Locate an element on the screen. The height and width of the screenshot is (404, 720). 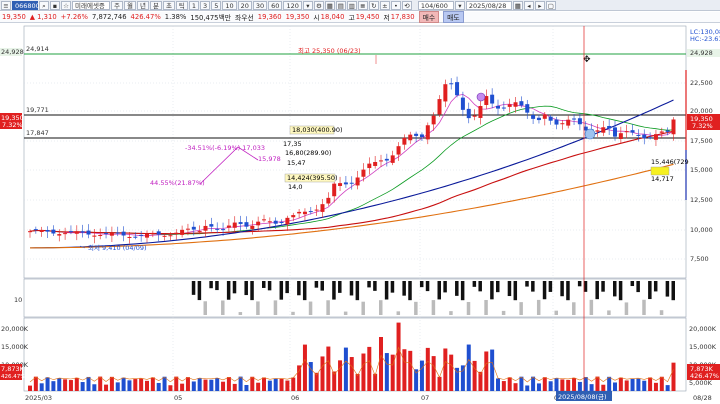
level-annotation-1: 18,030(400.90) is located at coordinates (317, 130).